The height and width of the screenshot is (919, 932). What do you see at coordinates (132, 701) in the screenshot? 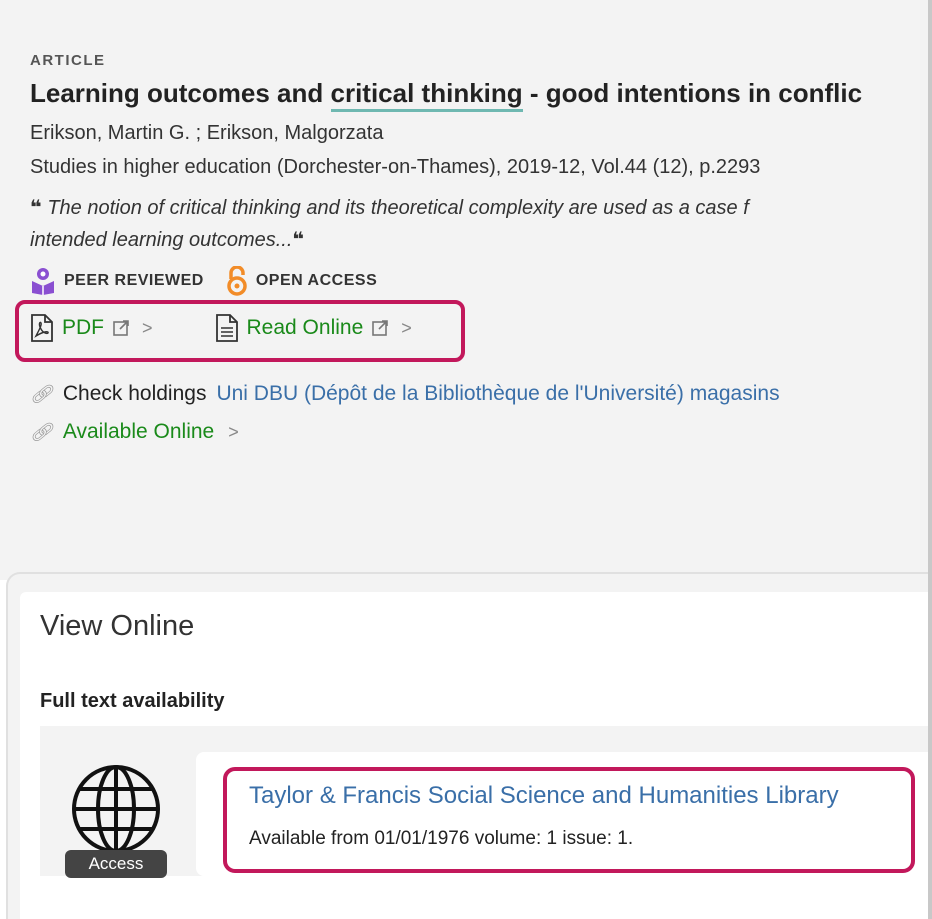
I see `full-text-availability-heading: Full text availability` at bounding box center [132, 701].